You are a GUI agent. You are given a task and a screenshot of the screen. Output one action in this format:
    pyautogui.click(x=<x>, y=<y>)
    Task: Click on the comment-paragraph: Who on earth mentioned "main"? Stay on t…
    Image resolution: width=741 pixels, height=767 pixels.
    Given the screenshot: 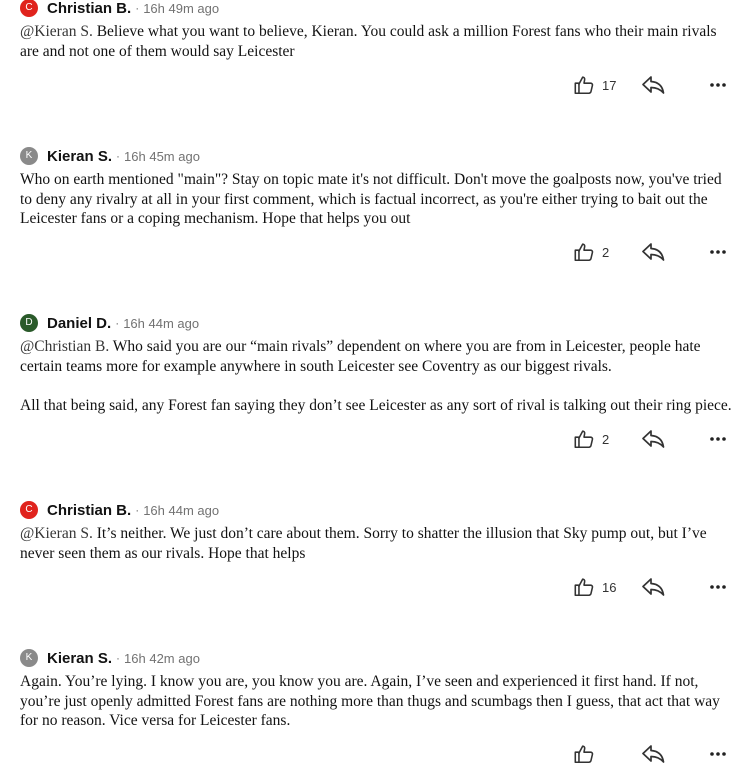 What is the action you would take?
    pyautogui.click(x=377, y=199)
    